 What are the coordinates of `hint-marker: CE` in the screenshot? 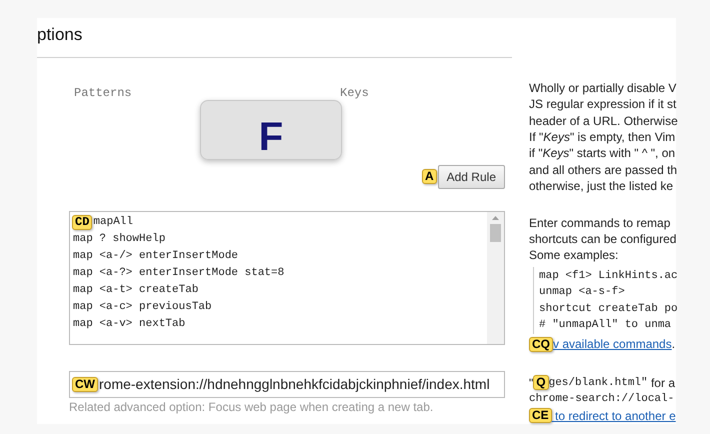 It's located at (540, 416).